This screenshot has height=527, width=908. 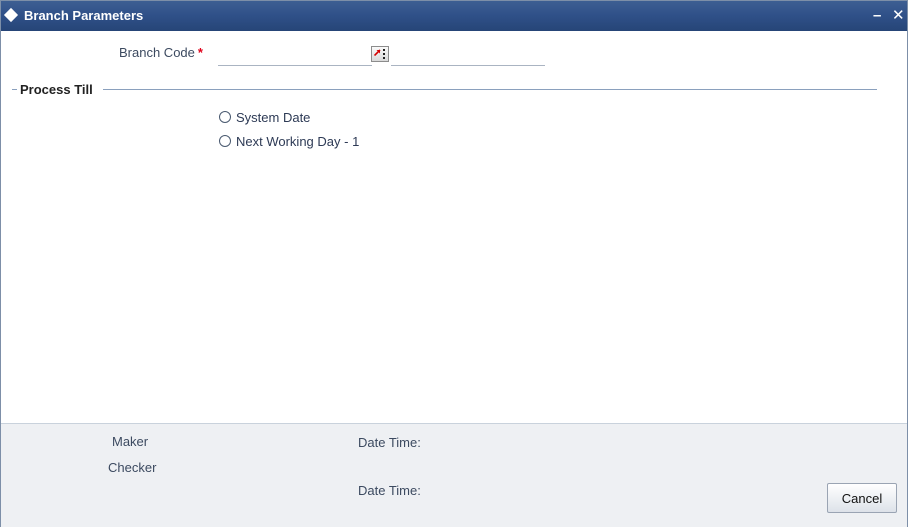 What do you see at coordinates (384, 54) in the screenshot?
I see `lov-dots-icon` at bounding box center [384, 54].